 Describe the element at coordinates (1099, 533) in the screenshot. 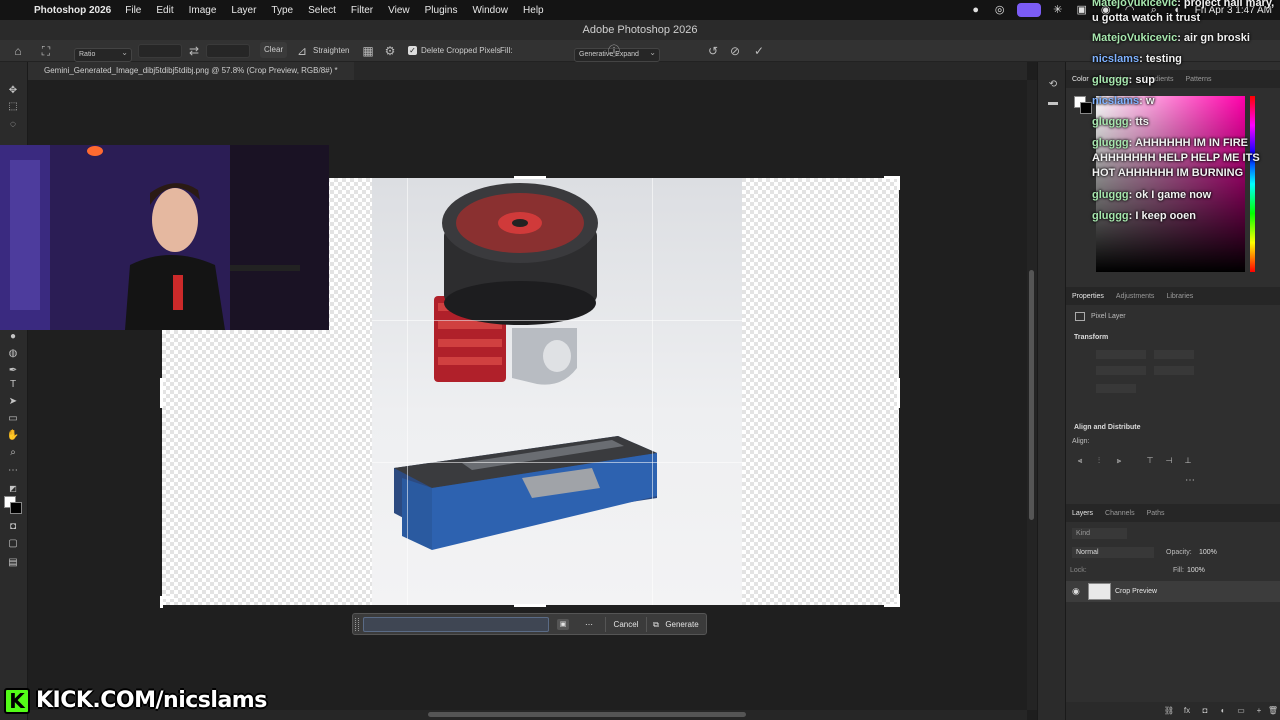

I see `layer-kind-filter: Kind` at that location.